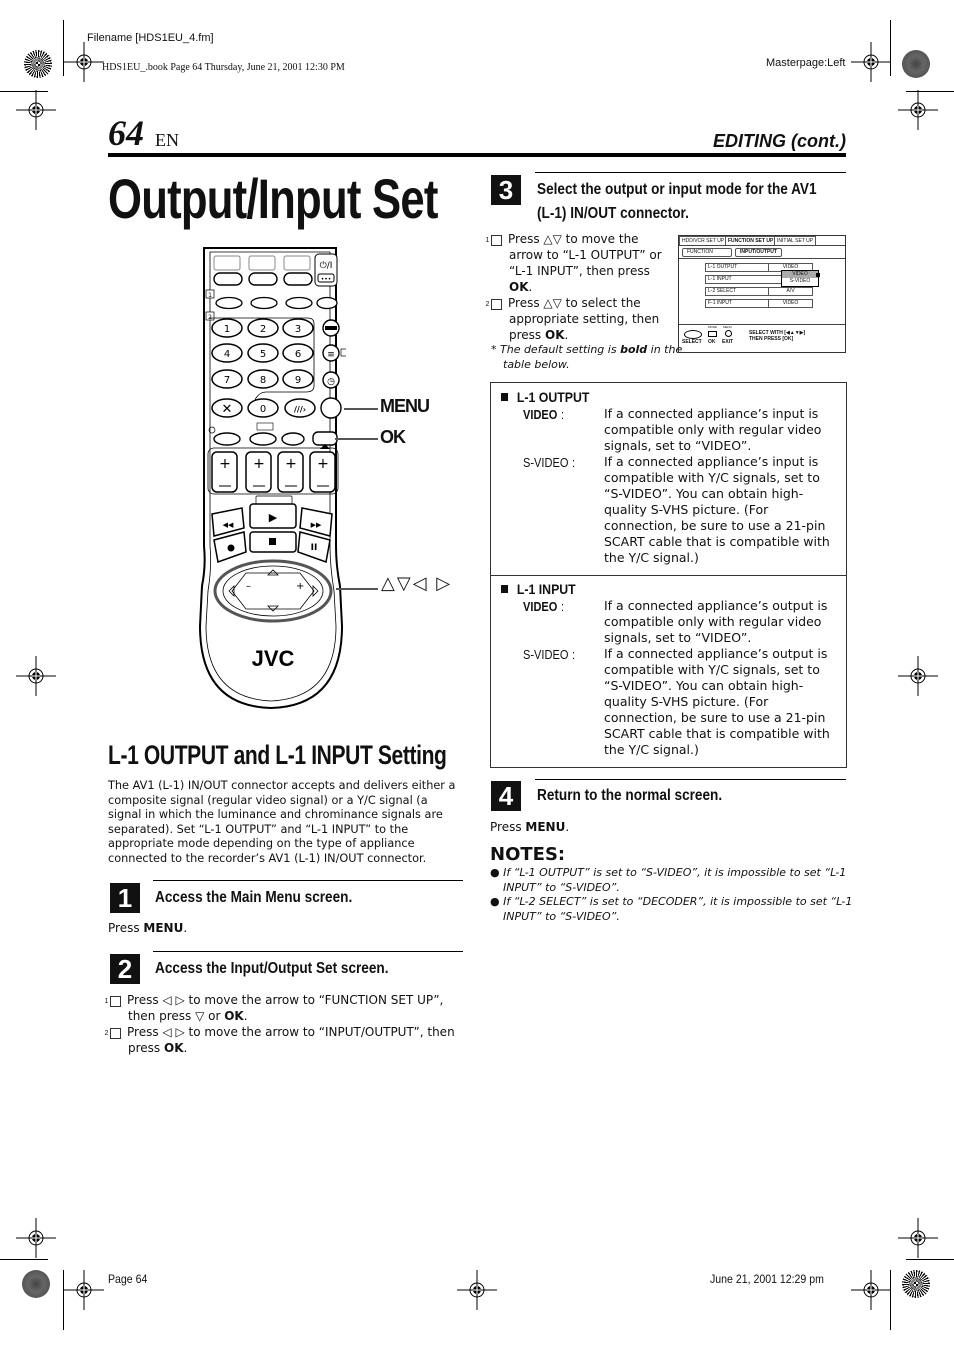 The height and width of the screenshot is (1351, 954). What do you see at coordinates (703, 240) in the screenshot?
I see `osd-tab-hdd-vcr: HDD/VCR SET UP` at bounding box center [703, 240].